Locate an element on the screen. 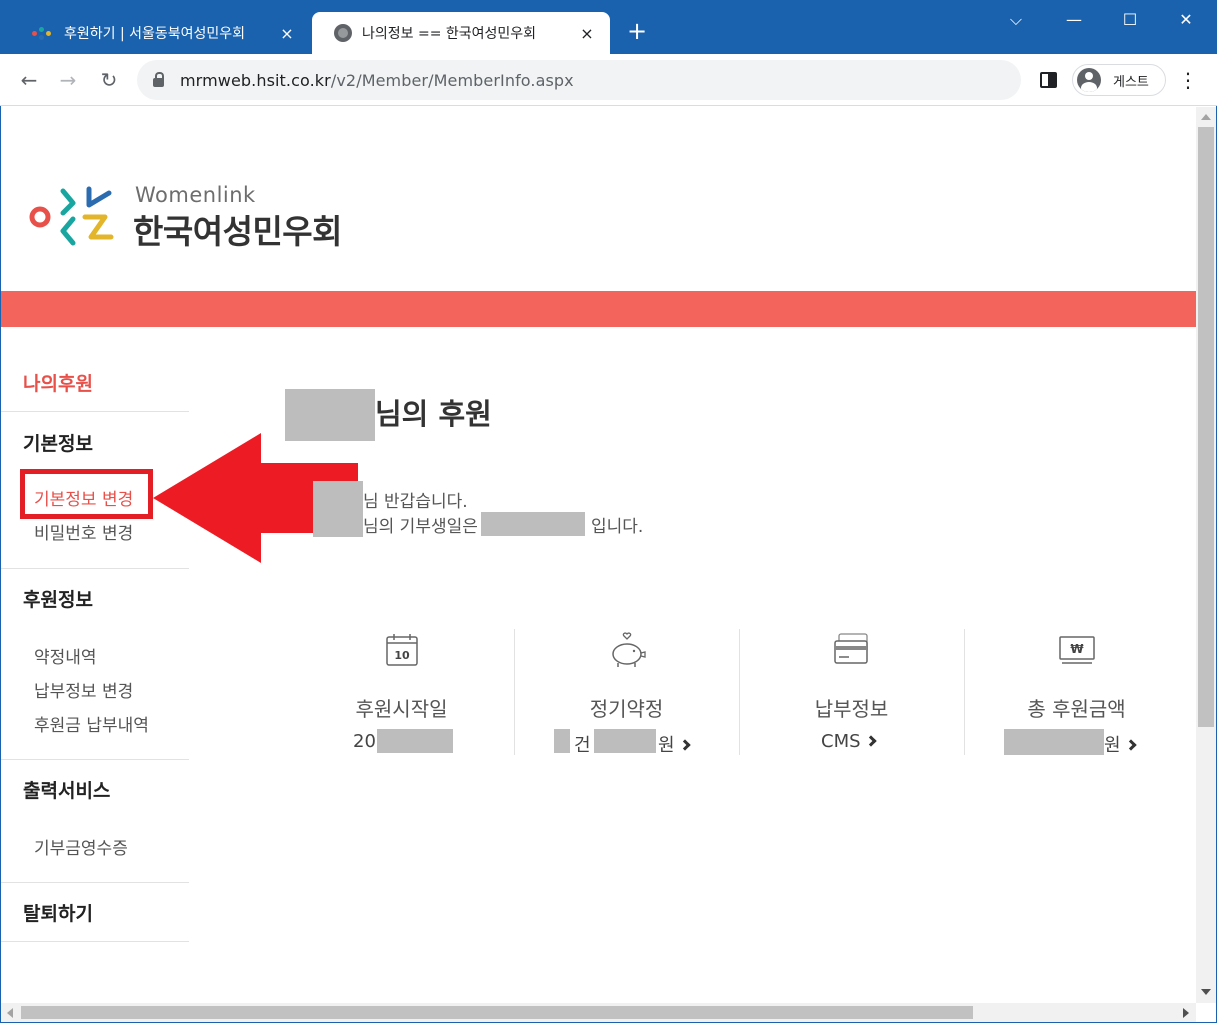 This screenshot has height=1023, width=1217. side-panel-icon is located at coordinates (1048, 80).